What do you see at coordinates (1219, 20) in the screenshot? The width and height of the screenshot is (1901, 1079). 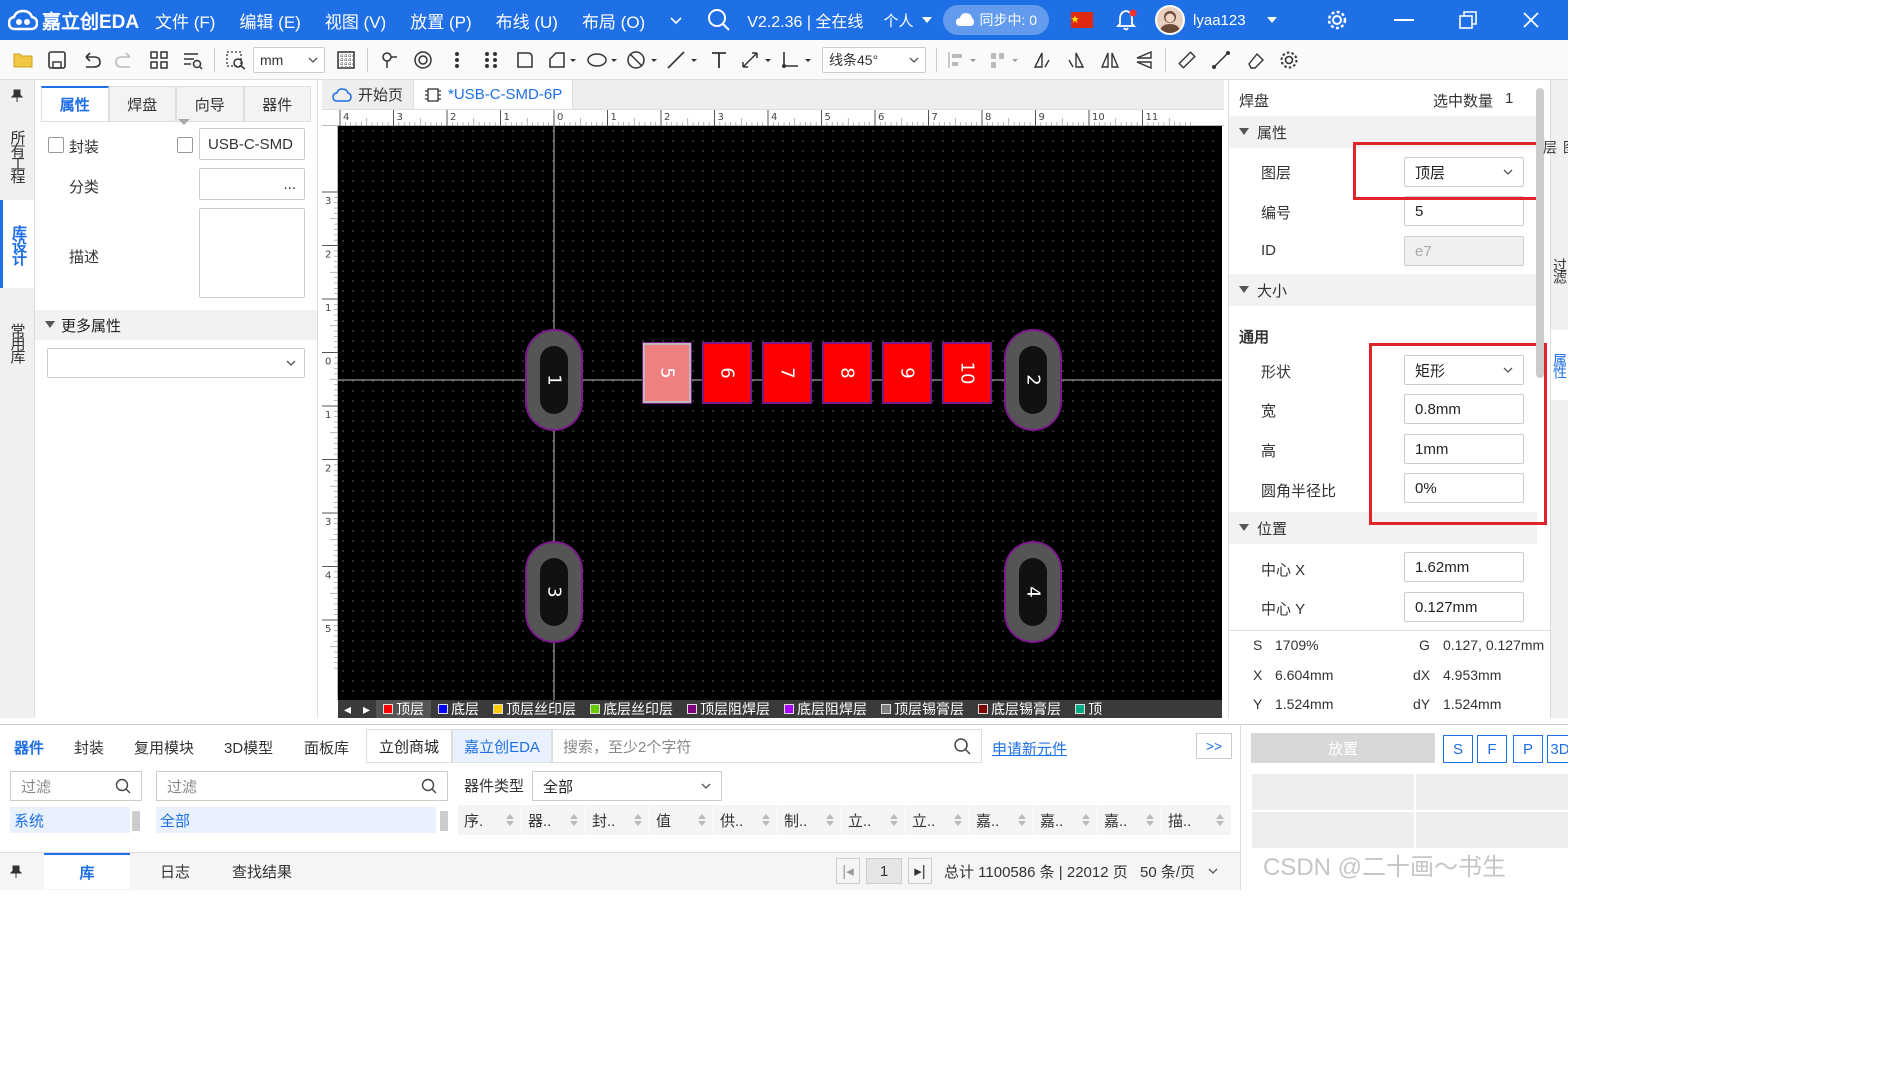 I see `username: lyaa123` at bounding box center [1219, 20].